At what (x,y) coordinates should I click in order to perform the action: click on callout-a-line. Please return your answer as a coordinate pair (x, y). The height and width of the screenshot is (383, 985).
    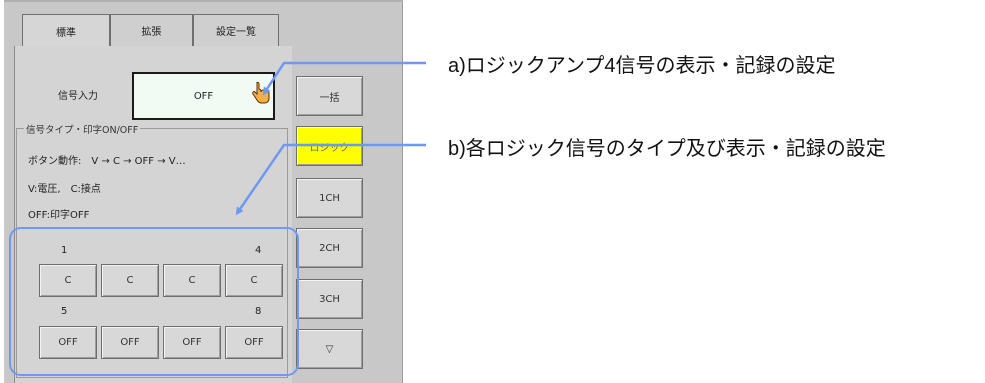
    Looking at the image, I should click on (344, 78).